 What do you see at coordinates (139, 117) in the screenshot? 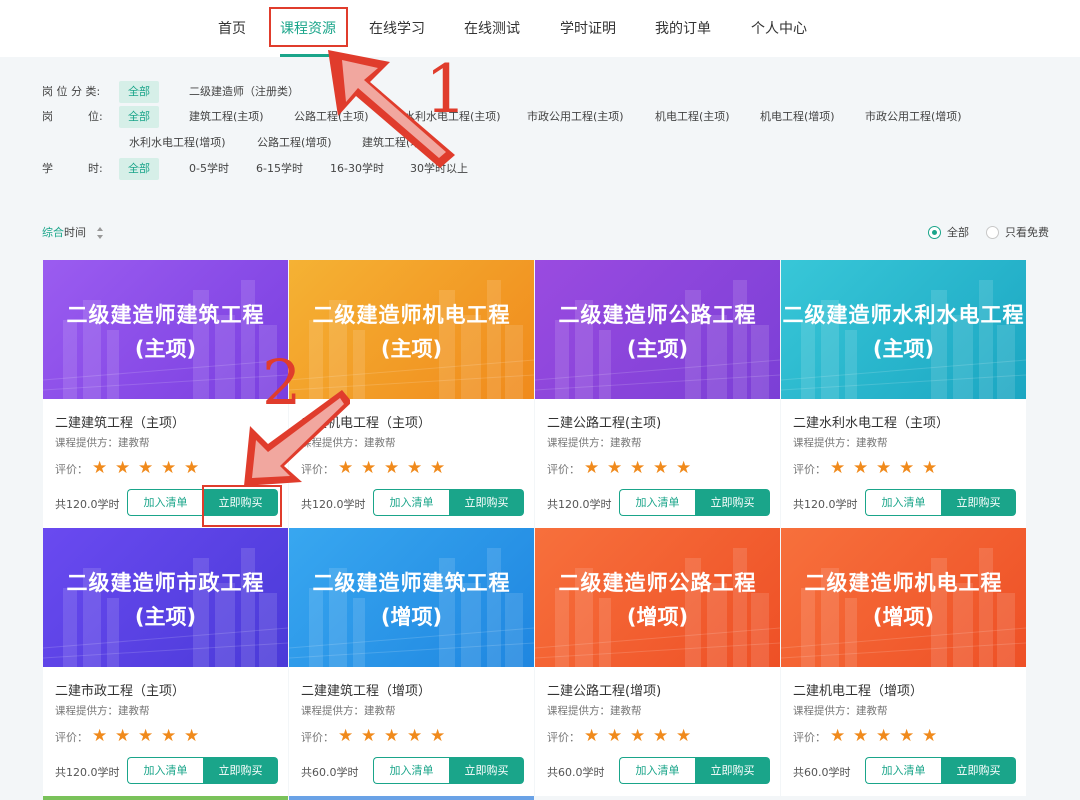
I see `filter-position-all: 全部` at bounding box center [139, 117].